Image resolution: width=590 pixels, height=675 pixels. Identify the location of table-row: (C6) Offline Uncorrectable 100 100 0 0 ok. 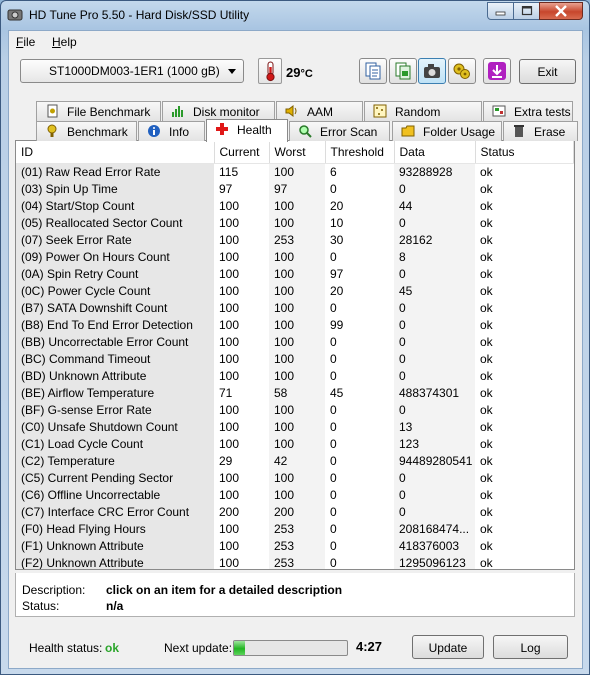
(295, 494).